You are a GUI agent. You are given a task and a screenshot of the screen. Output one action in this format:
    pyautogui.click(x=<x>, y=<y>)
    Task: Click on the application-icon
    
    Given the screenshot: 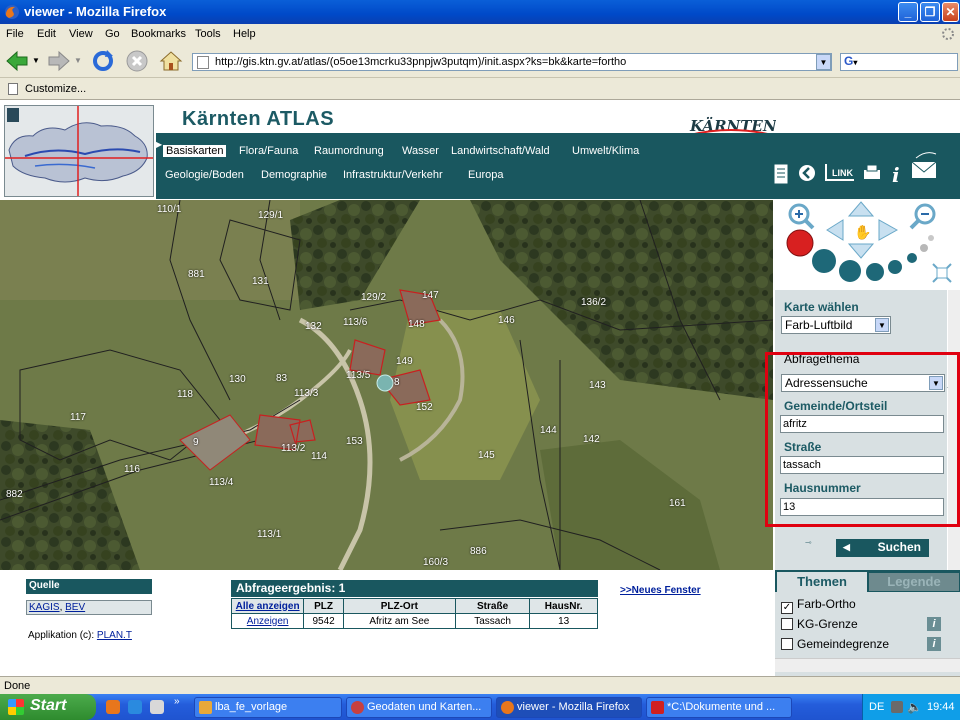 What is the action you would take?
    pyautogui.click(x=657, y=707)
    